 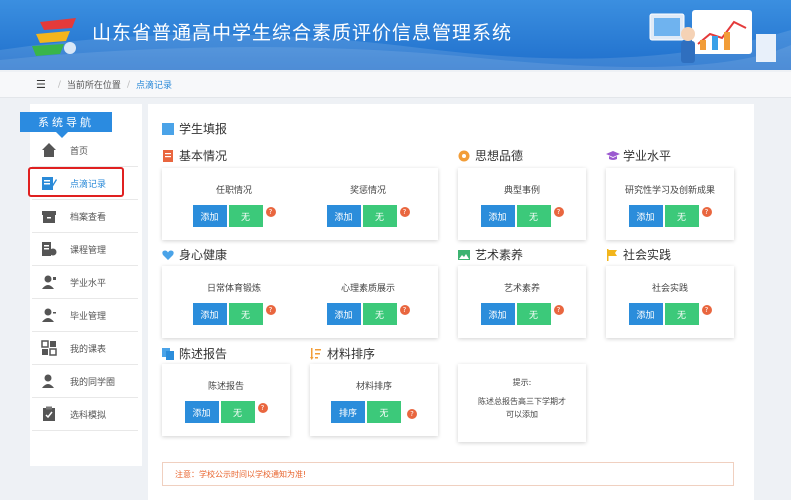 I want to click on section-card-report: 陈述报告 添加 无 ?, so click(x=226, y=400).